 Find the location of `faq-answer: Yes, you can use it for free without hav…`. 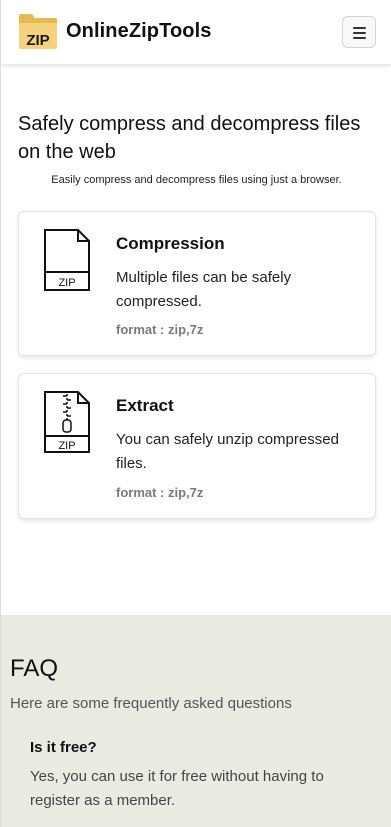

faq-answer: Yes, you can use it for free without hav… is located at coordinates (177, 788).